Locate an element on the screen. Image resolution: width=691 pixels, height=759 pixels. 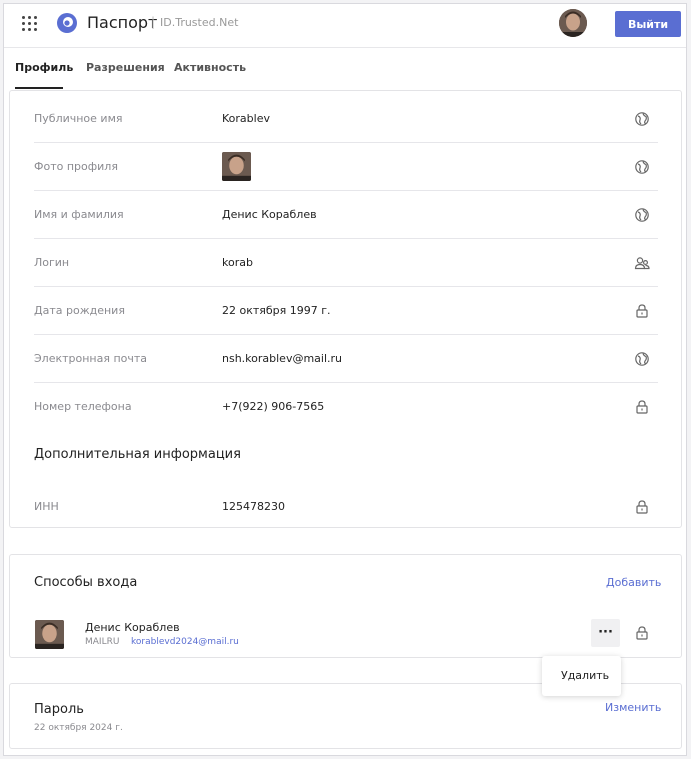
tab-bar: Профиль Разрешения Активность is located at coordinates (345, 69).